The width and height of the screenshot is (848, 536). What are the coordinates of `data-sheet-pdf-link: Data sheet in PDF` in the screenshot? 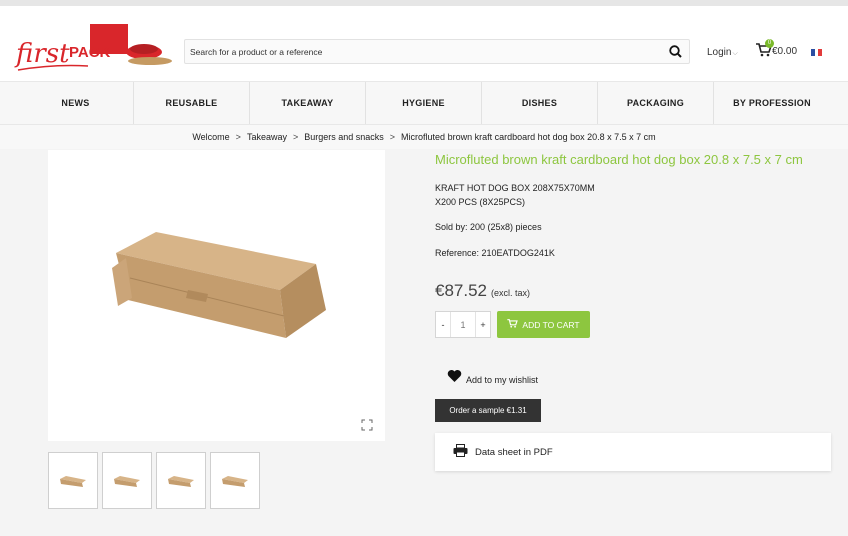 It's located at (633, 452).